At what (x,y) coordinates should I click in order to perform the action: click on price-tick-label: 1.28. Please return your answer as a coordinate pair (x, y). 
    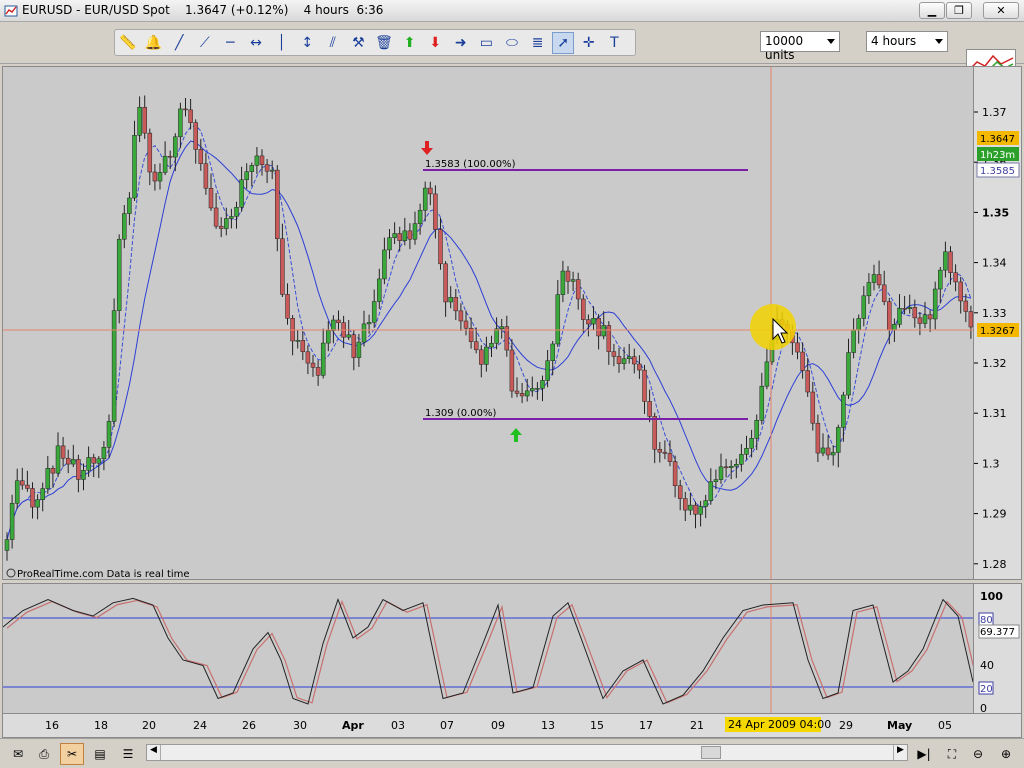
    Looking at the image, I should click on (994, 564).